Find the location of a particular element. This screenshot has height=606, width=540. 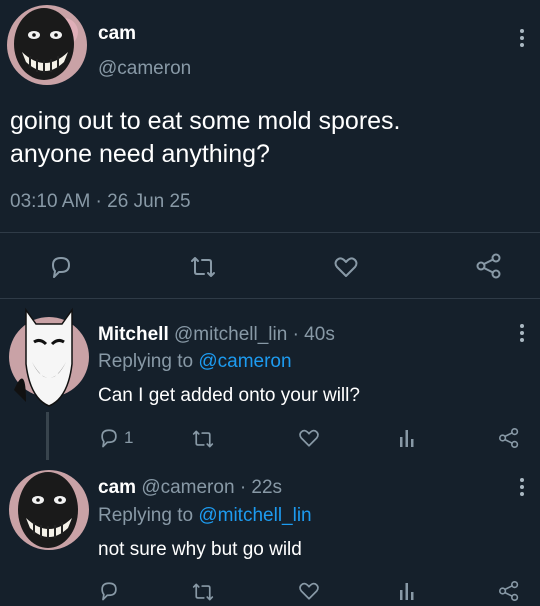

reply-button: 1 is located at coordinates (115, 438).